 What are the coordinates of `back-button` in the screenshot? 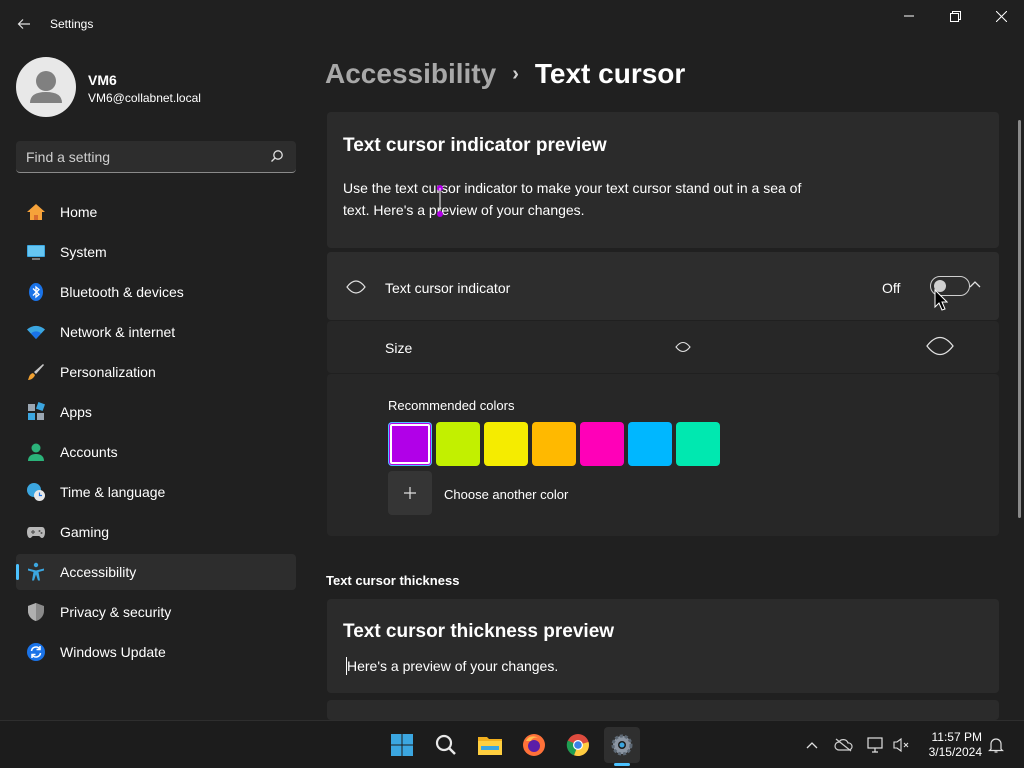 It's located at (24, 24).